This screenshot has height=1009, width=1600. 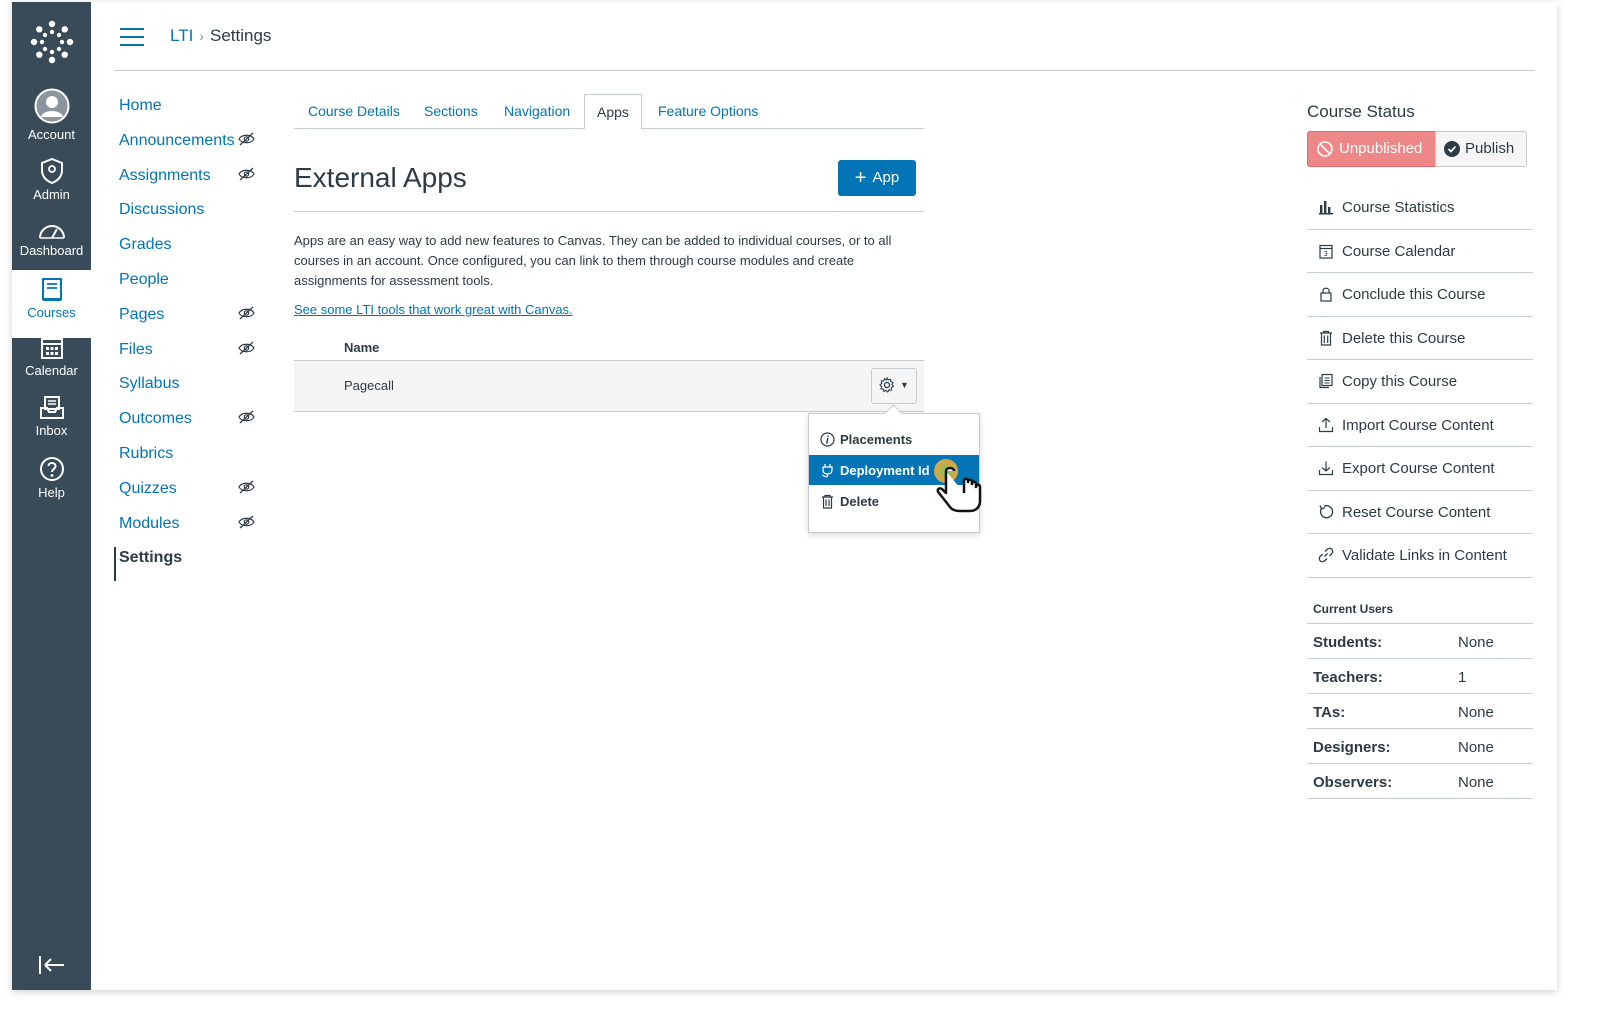 What do you see at coordinates (1361, 111) in the screenshot?
I see `course-status-title: Course Status` at bounding box center [1361, 111].